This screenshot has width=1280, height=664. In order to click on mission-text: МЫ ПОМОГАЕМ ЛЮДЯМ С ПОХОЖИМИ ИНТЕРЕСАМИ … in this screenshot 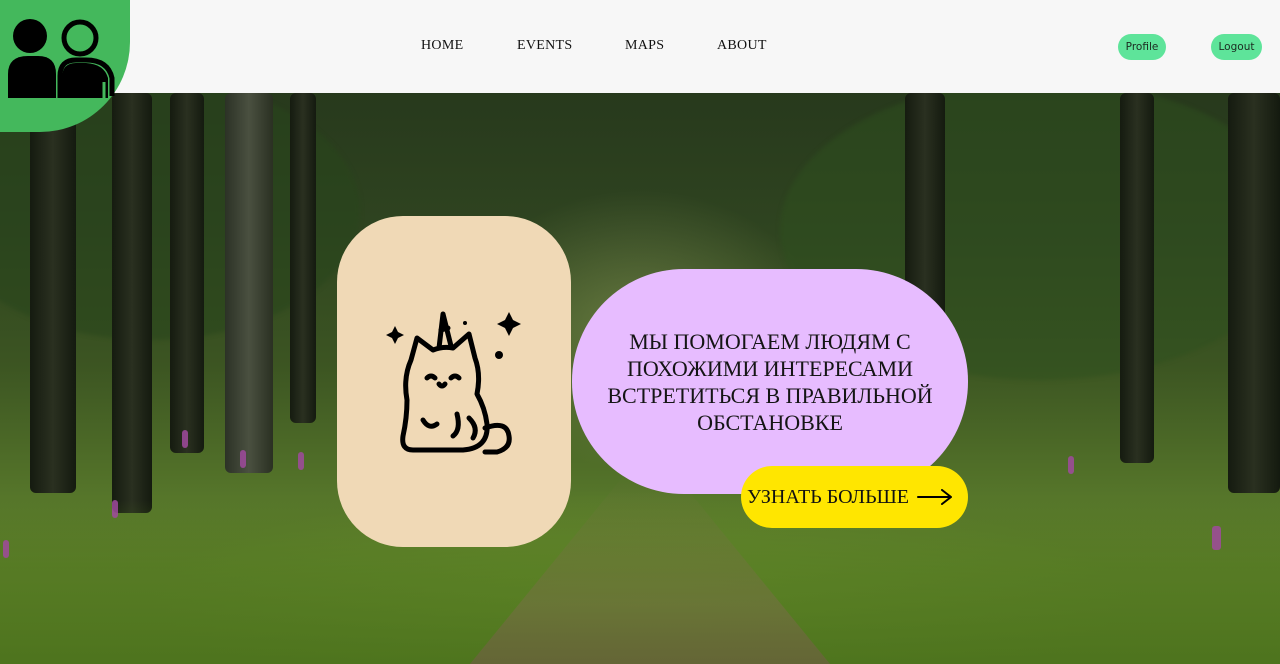, I will do `click(770, 381)`.